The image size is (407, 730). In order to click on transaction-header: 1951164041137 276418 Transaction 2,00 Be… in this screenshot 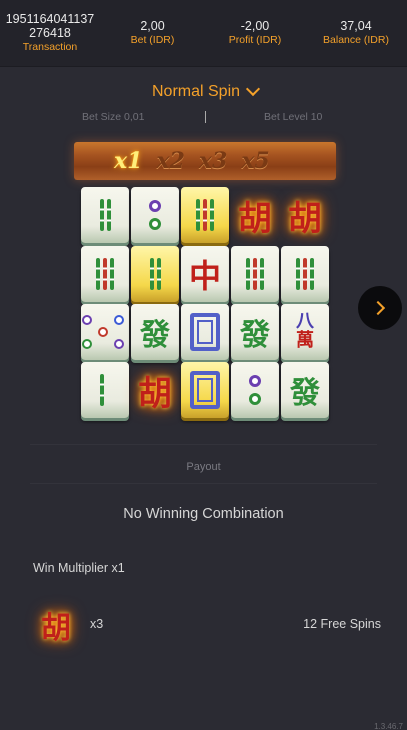, I will do `click(203, 33)`.